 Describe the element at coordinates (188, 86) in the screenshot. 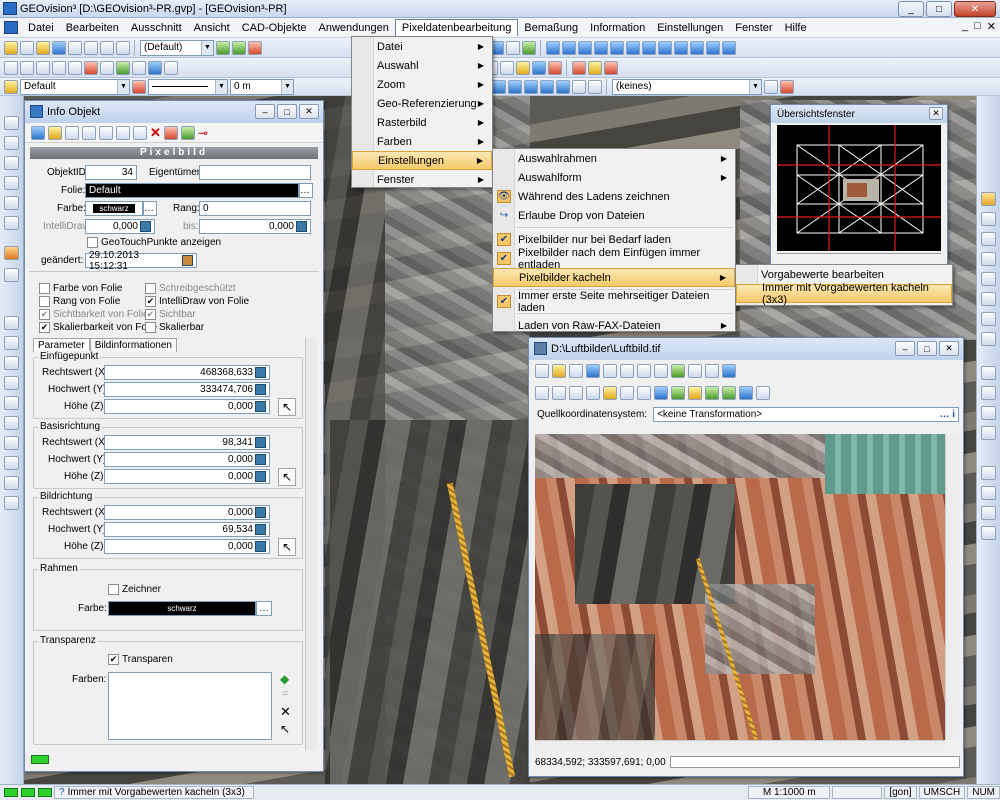

I see `linetype-combo: ▼` at that location.